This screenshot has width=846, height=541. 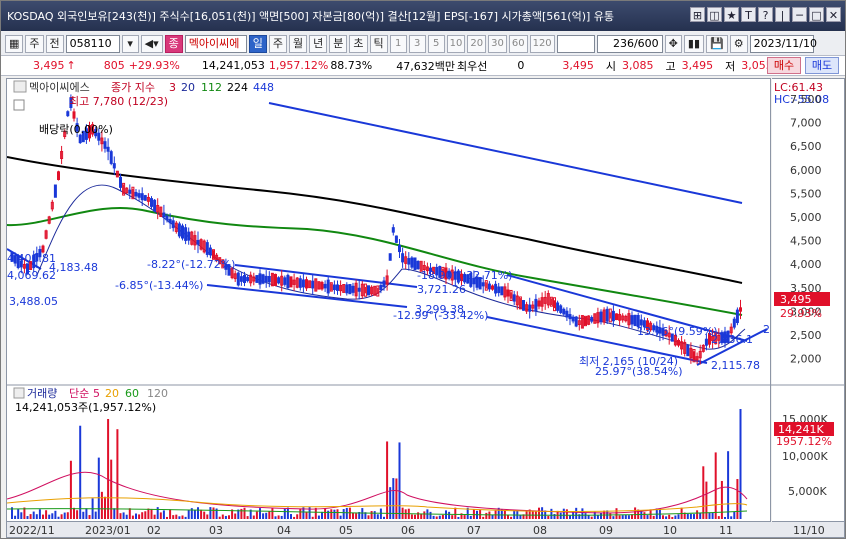 What do you see at coordinates (71, 65) in the screenshot?
I see `up-arrow-icon: ↑` at bounding box center [71, 65].